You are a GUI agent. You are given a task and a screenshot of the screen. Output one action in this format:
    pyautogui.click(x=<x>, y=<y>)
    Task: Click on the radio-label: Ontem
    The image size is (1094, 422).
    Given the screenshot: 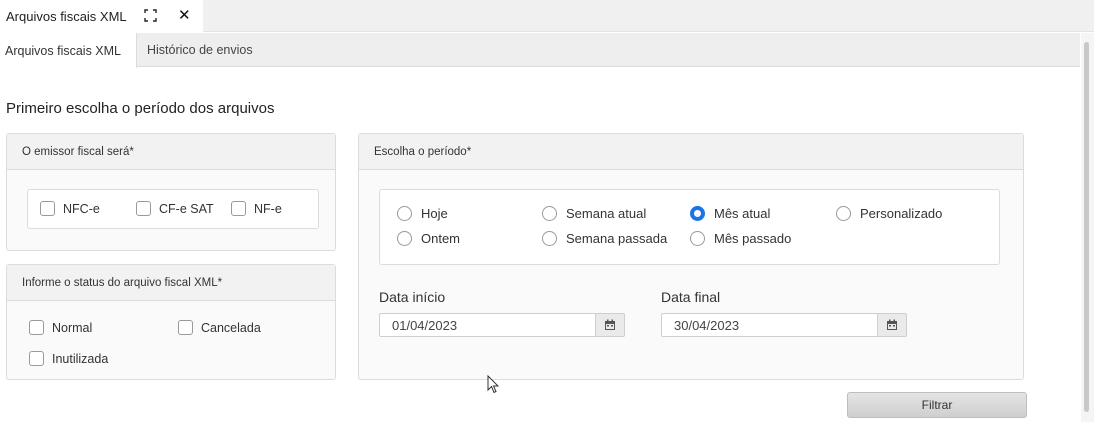 What is the action you would take?
    pyautogui.click(x=441, y=238)
    